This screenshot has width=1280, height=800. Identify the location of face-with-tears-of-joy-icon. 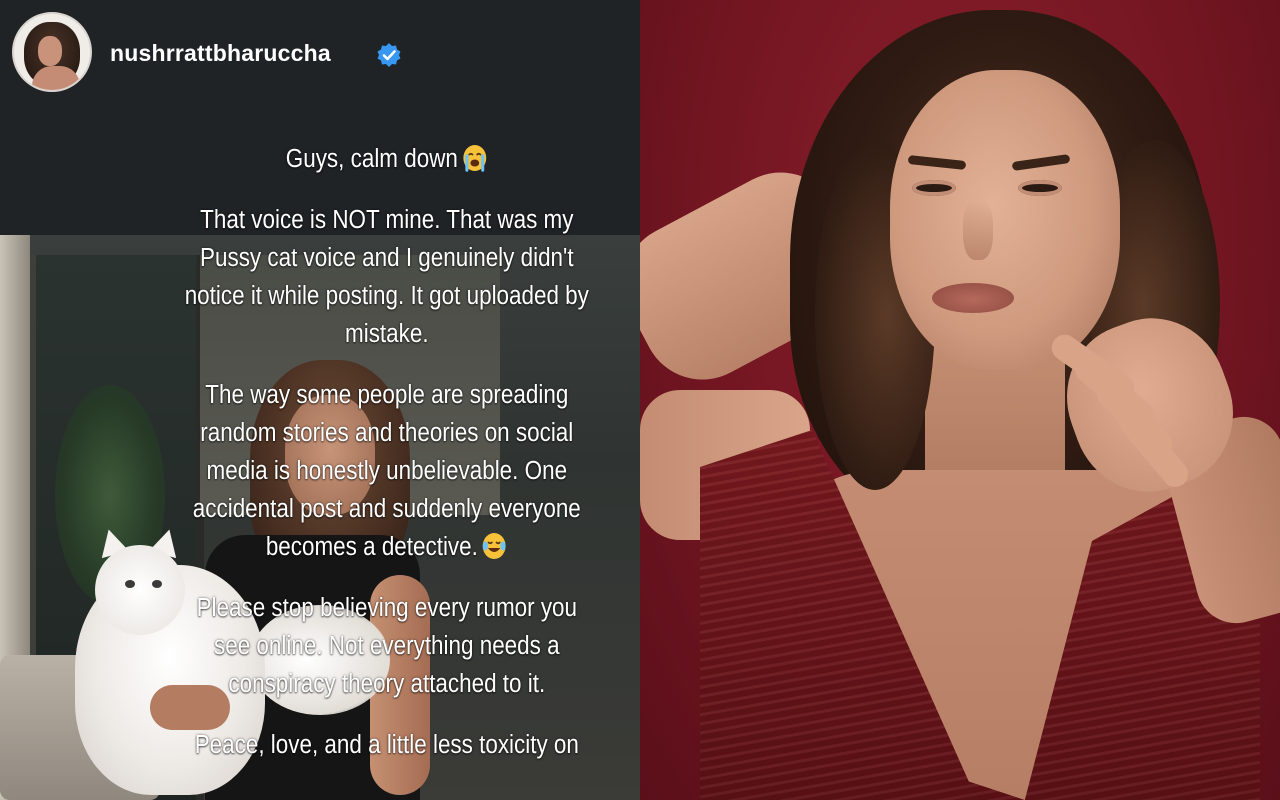
(495, 546).